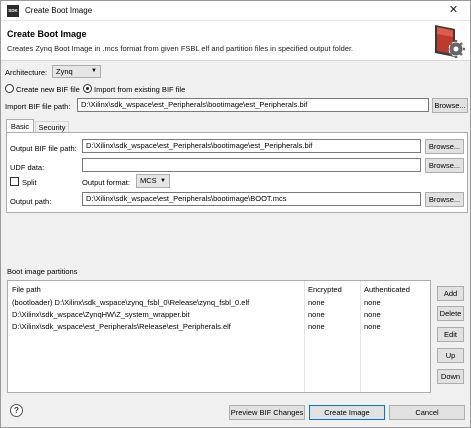  Describe the element at coordinates (9, 88) in the screenshot. I see `create-new-bif-radio` at that location.